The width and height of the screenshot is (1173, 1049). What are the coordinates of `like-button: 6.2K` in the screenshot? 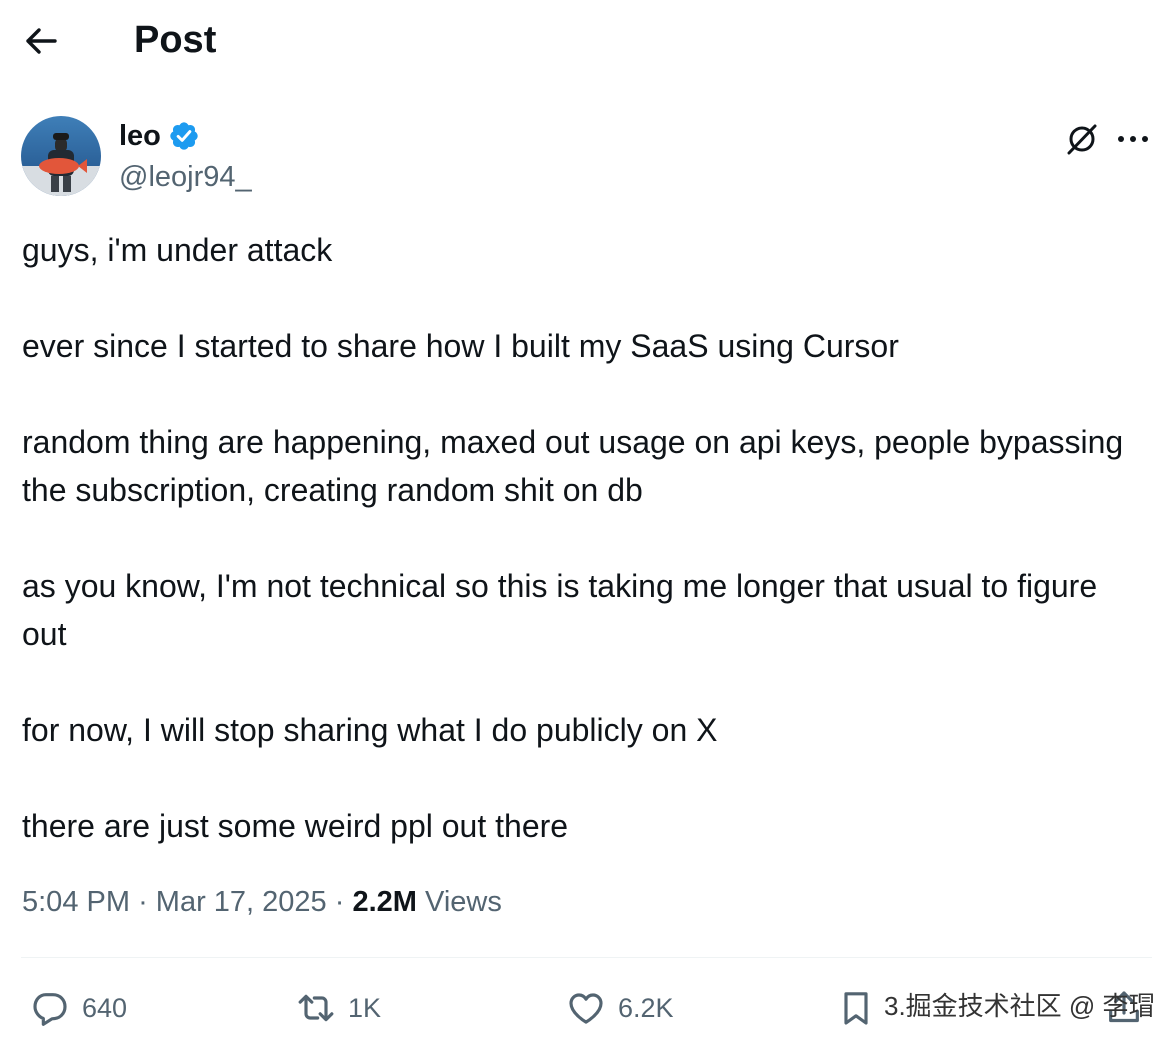 It's located at (620, 1008).